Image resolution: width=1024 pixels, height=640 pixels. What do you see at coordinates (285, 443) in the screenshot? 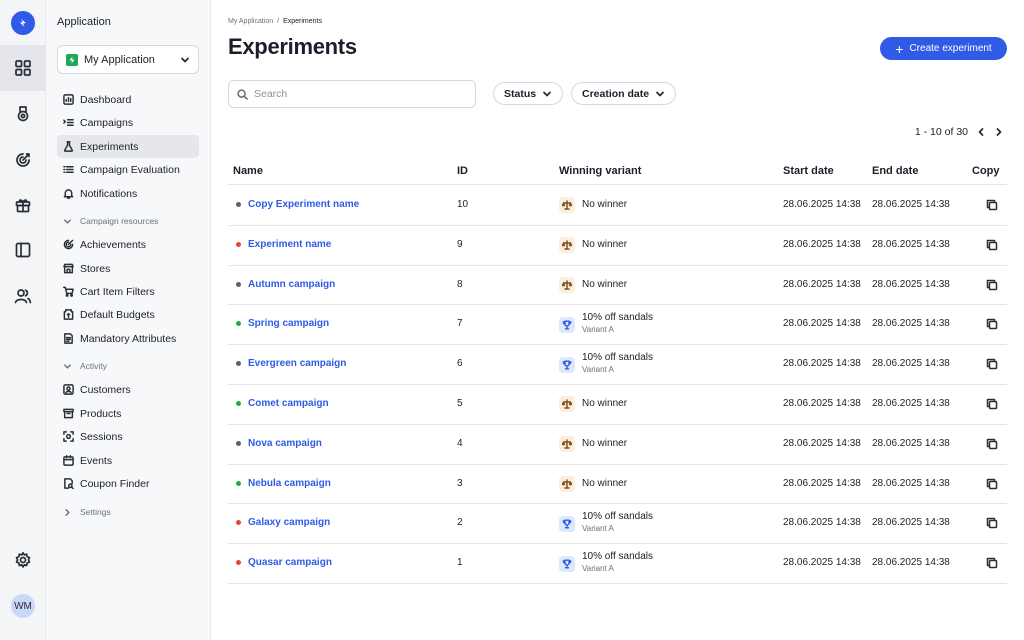
I see `experiment-name-link: Nova campaign` at bounding box center [285, 443].